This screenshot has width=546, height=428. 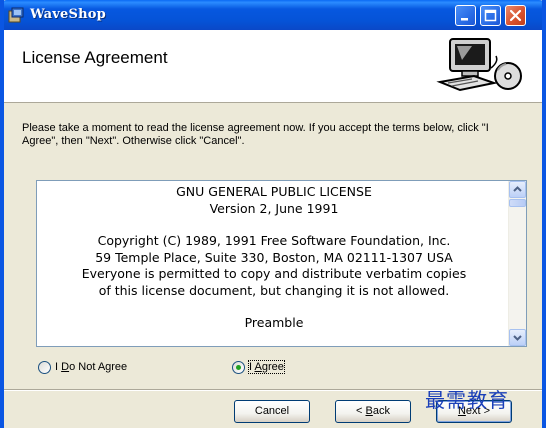 I want to click on maximize-button, so click(x=490, y=15).